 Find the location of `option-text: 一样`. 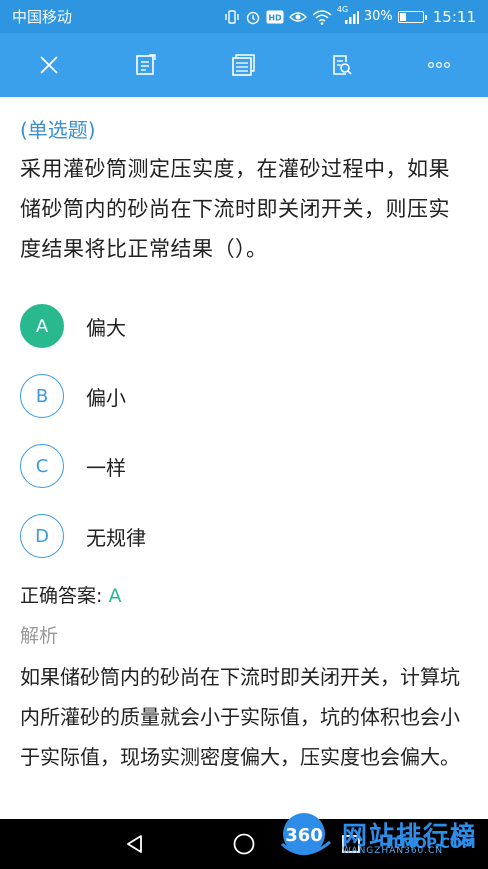

option-text: 一样 is located at coordinates (106, 467).